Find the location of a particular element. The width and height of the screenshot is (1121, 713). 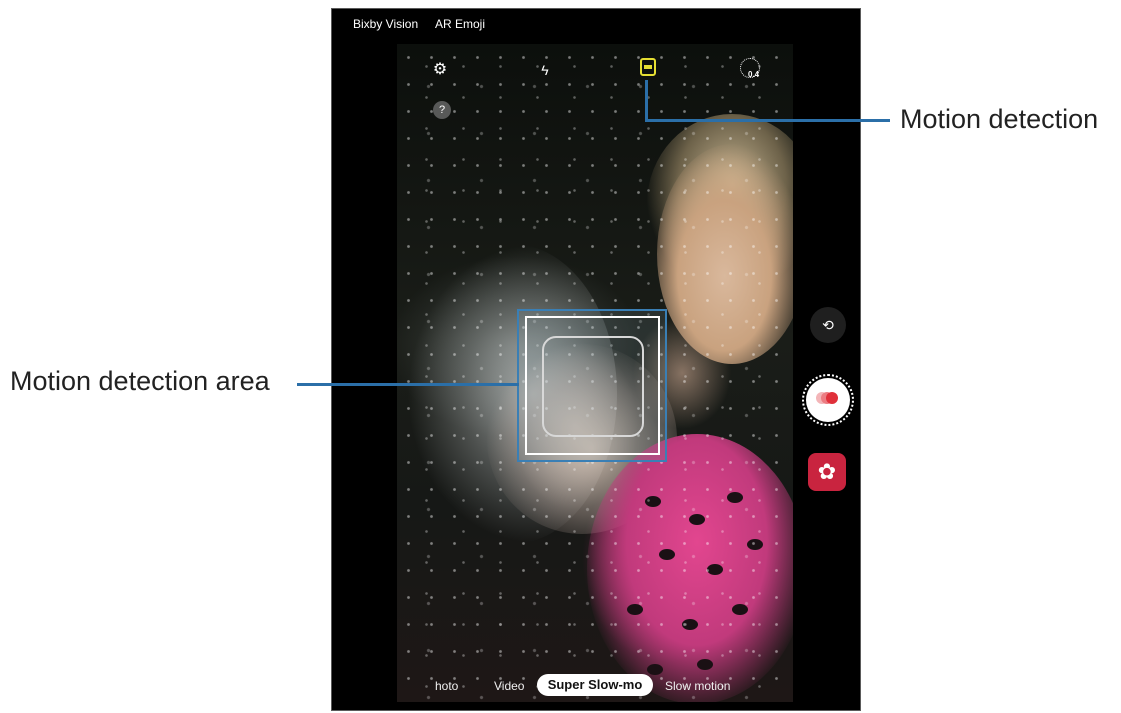

mode-slow-motion: Slow motion is located at coordinates (697, 686).